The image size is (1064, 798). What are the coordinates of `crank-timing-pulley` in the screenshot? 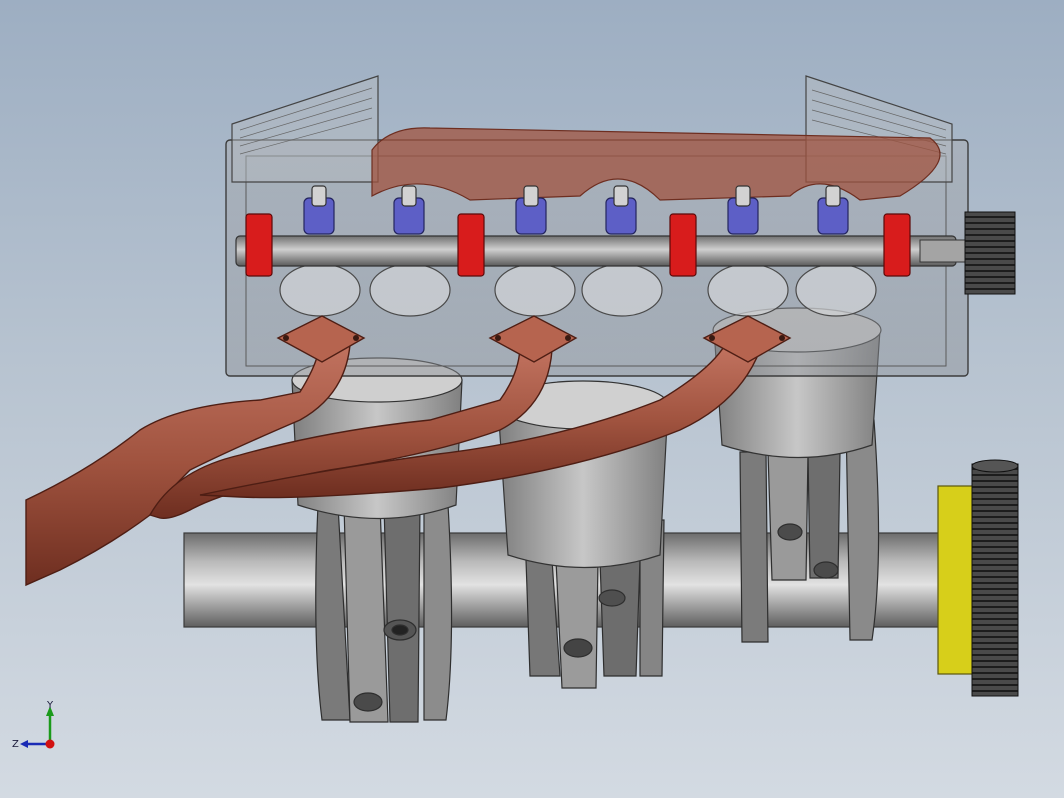 It's located at (978, 578).